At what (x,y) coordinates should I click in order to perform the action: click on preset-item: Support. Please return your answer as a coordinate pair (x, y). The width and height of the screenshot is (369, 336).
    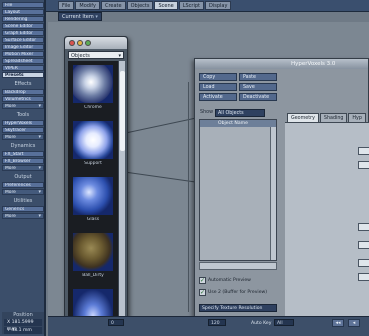
    Looking at the image, I should click on (93, 147).